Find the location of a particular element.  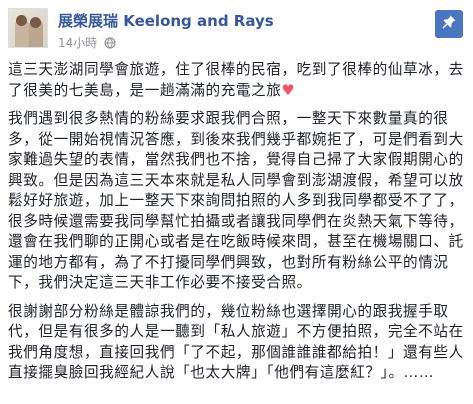

avatar-head-right is located at coordinates (35, 22).